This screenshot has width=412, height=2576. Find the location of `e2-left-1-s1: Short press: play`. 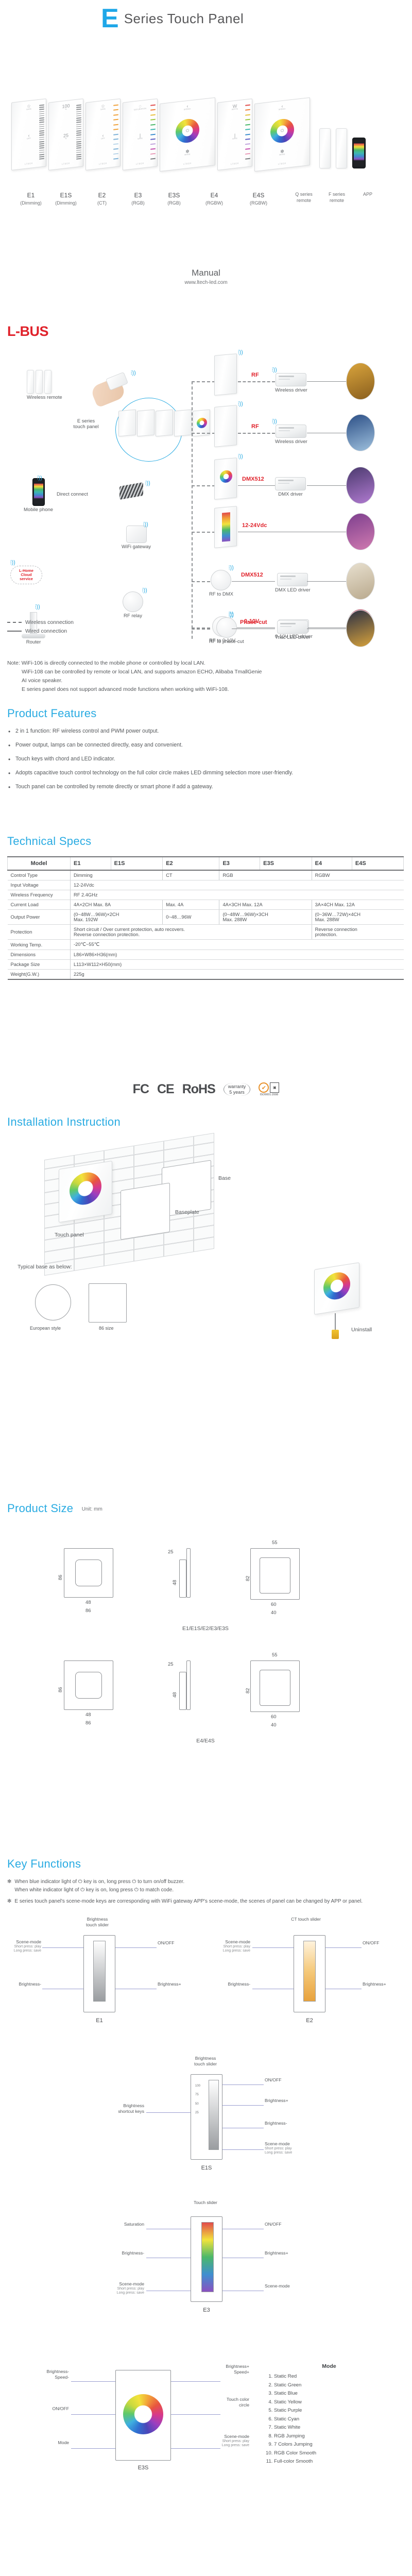

e2-left-1-s1: Short press: play is located at coordinates (236, 1946).